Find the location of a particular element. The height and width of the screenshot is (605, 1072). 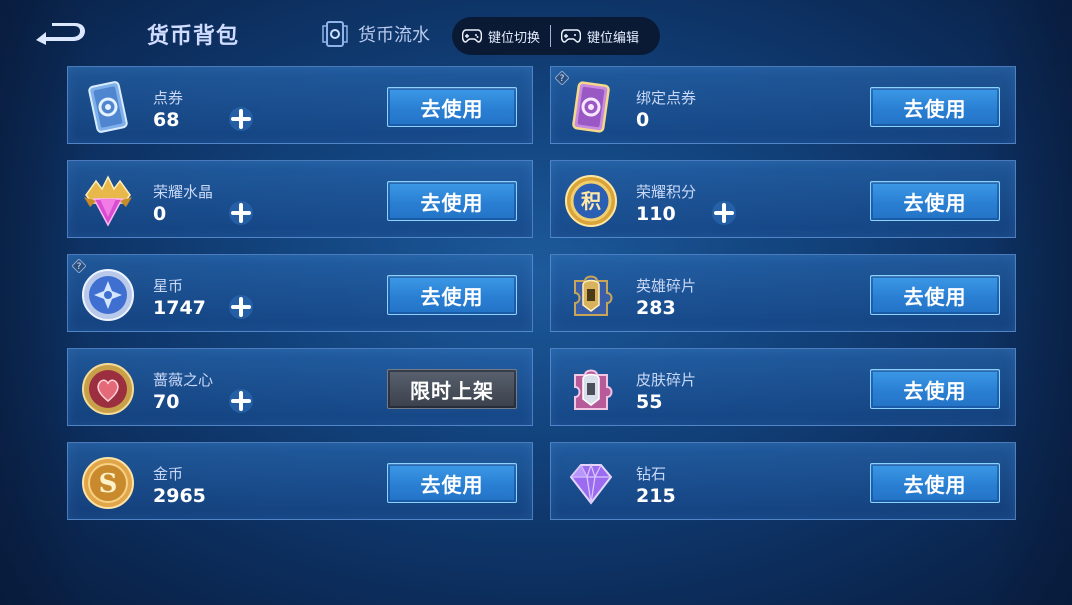

currency-card-glory-points: 积 荣耀积分 110 去使用 is located at coordinates (783, 199).